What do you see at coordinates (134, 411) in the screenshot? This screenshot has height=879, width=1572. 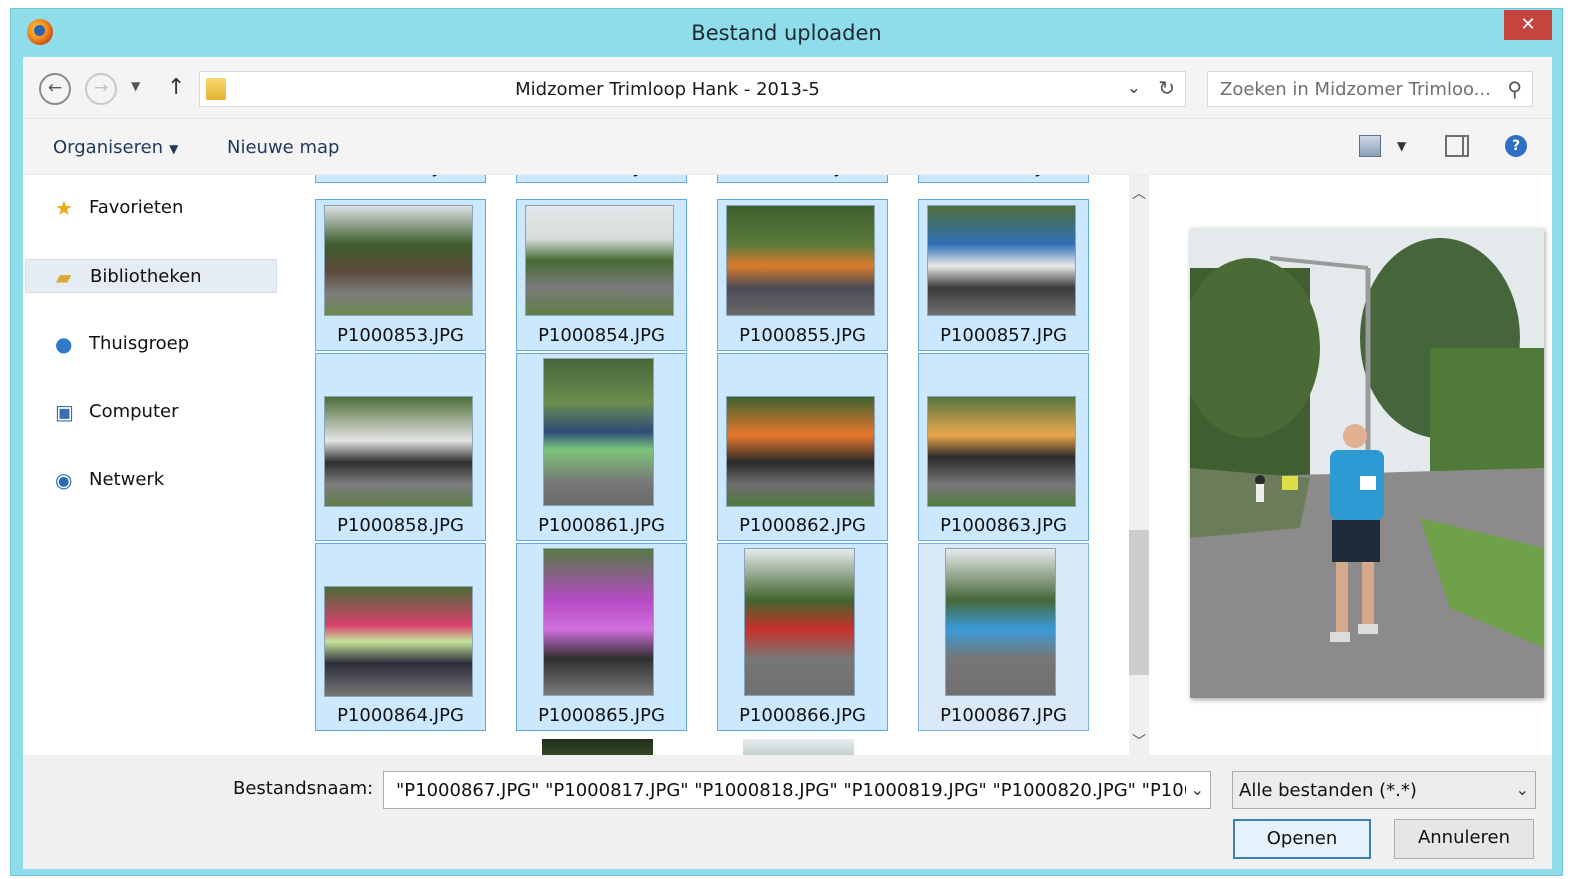 I see `sidebar-item-label: Computer` at bounding box center [134, 411].